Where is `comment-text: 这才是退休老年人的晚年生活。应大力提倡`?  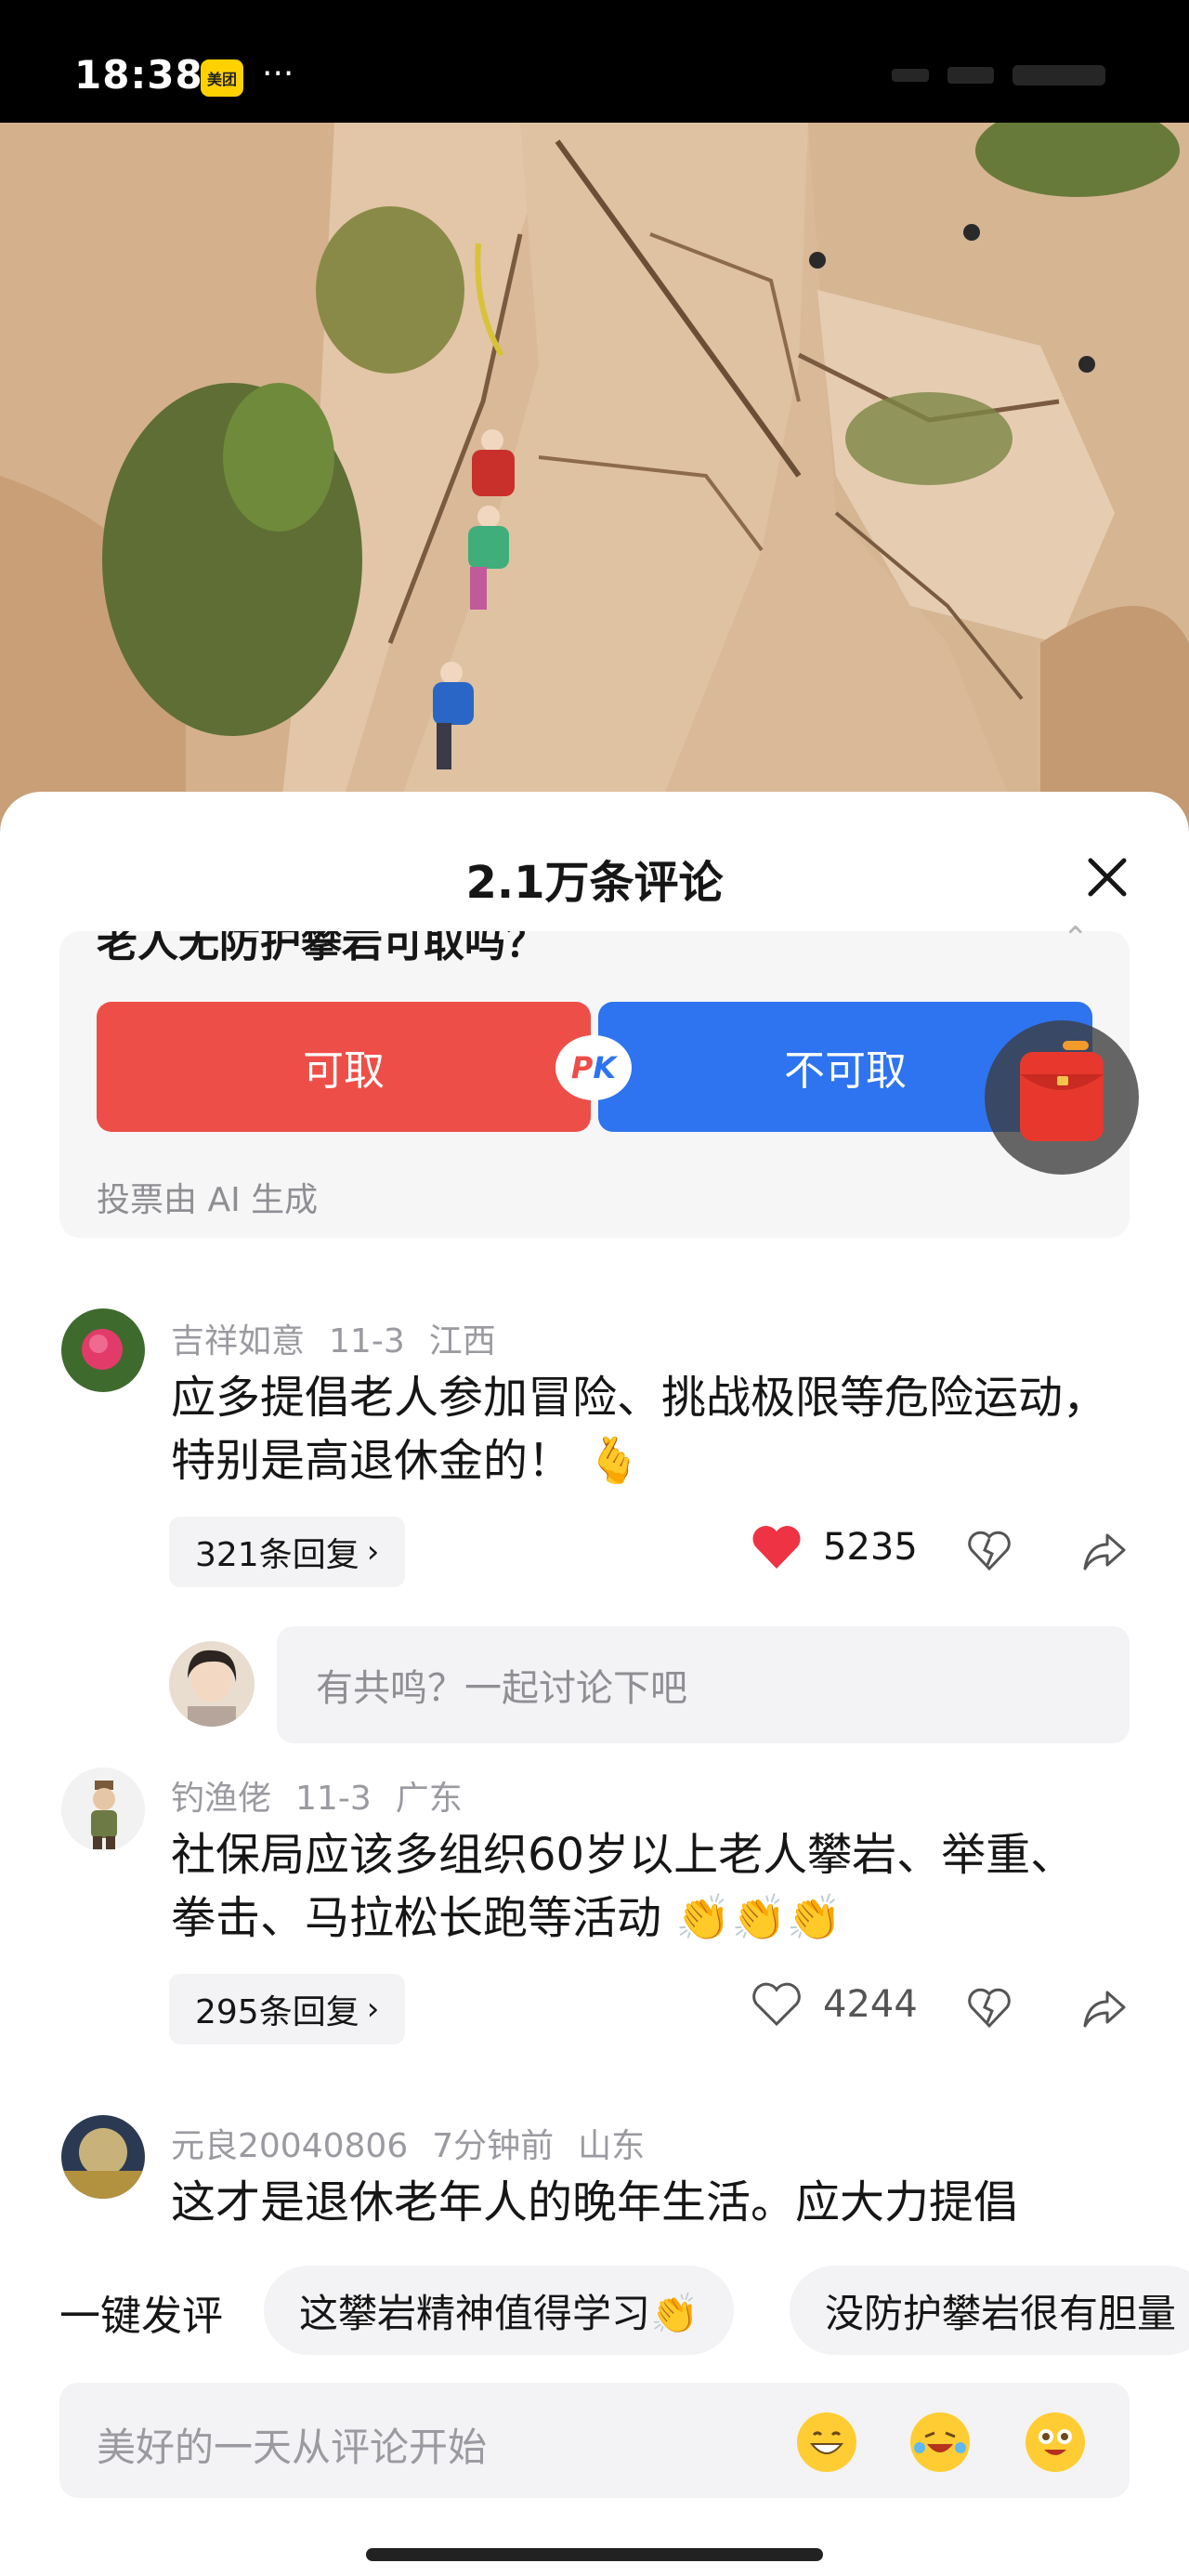
comment-text: 这才是退休老年人的晚年生活。应大力提倡 is located at coordinates (595, 2202).